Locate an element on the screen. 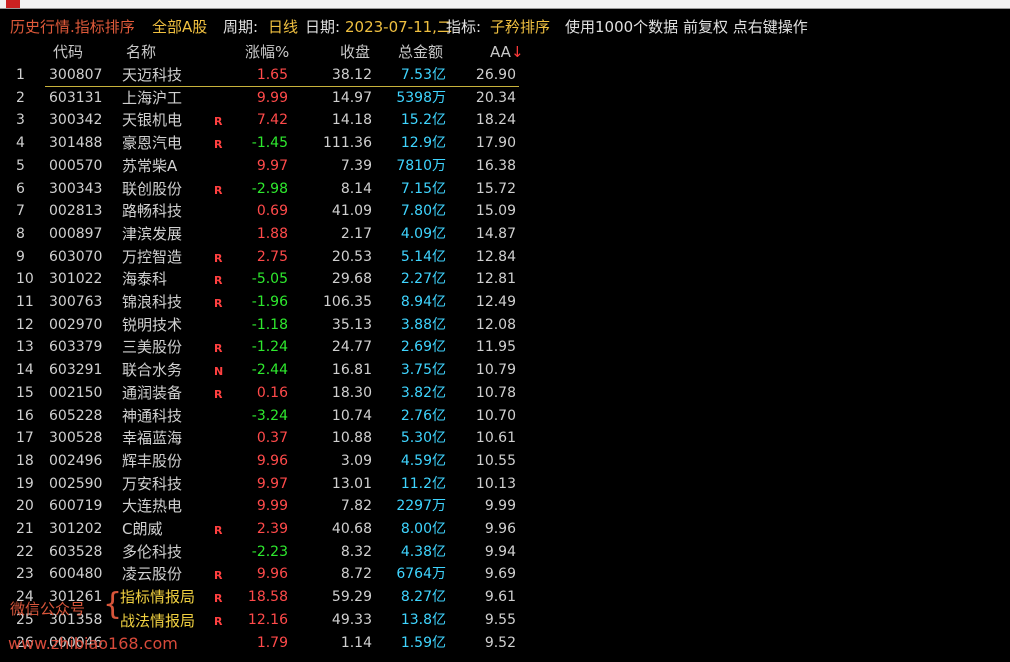 The width and height of the screenshot is (1010, 662). watermark-url: www.zhibiao168.com is located at coordinates (93, 643).